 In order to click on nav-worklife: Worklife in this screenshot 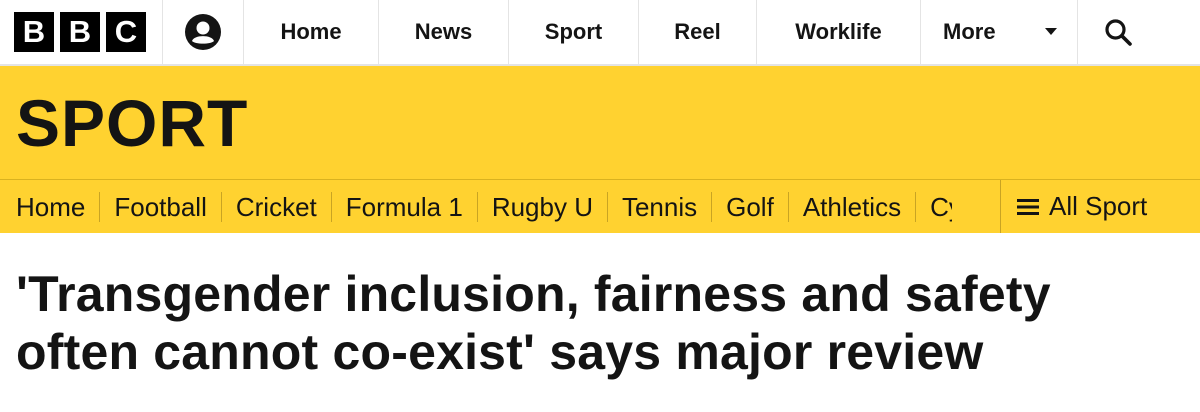, I will do `click(839, 32)`.